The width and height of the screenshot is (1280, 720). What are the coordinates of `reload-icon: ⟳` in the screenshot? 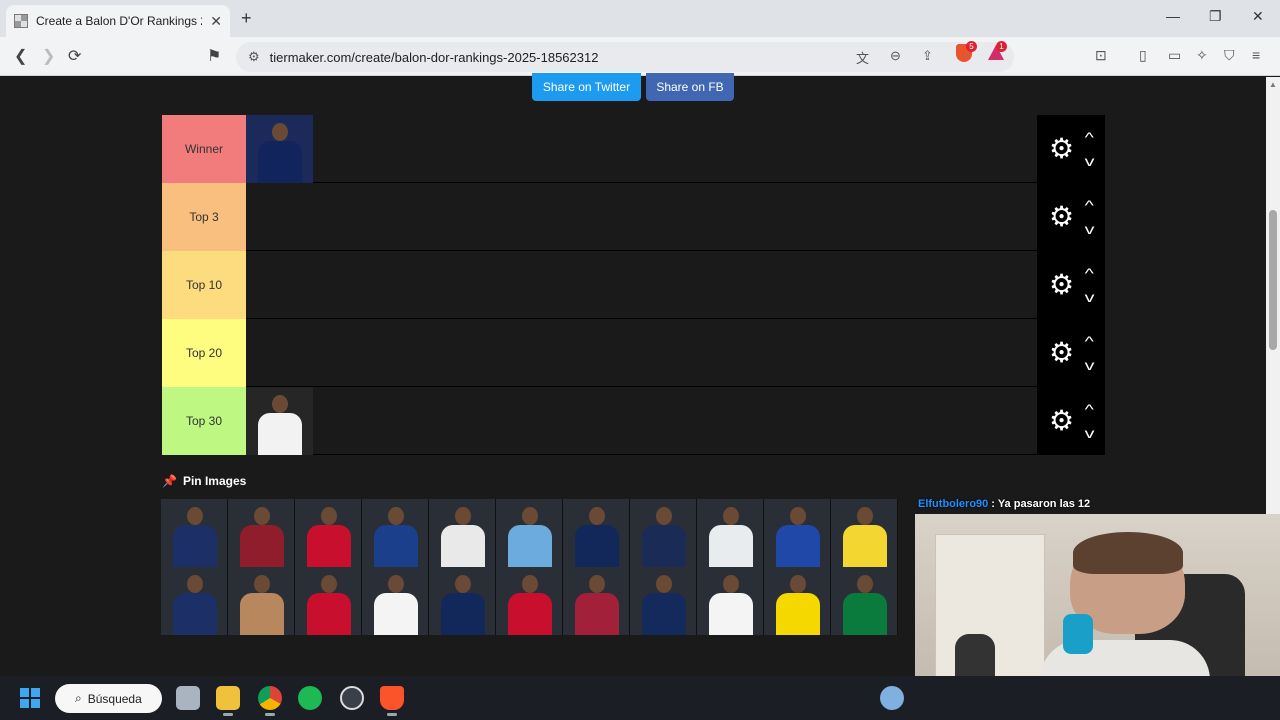 It's located at (74, 56).